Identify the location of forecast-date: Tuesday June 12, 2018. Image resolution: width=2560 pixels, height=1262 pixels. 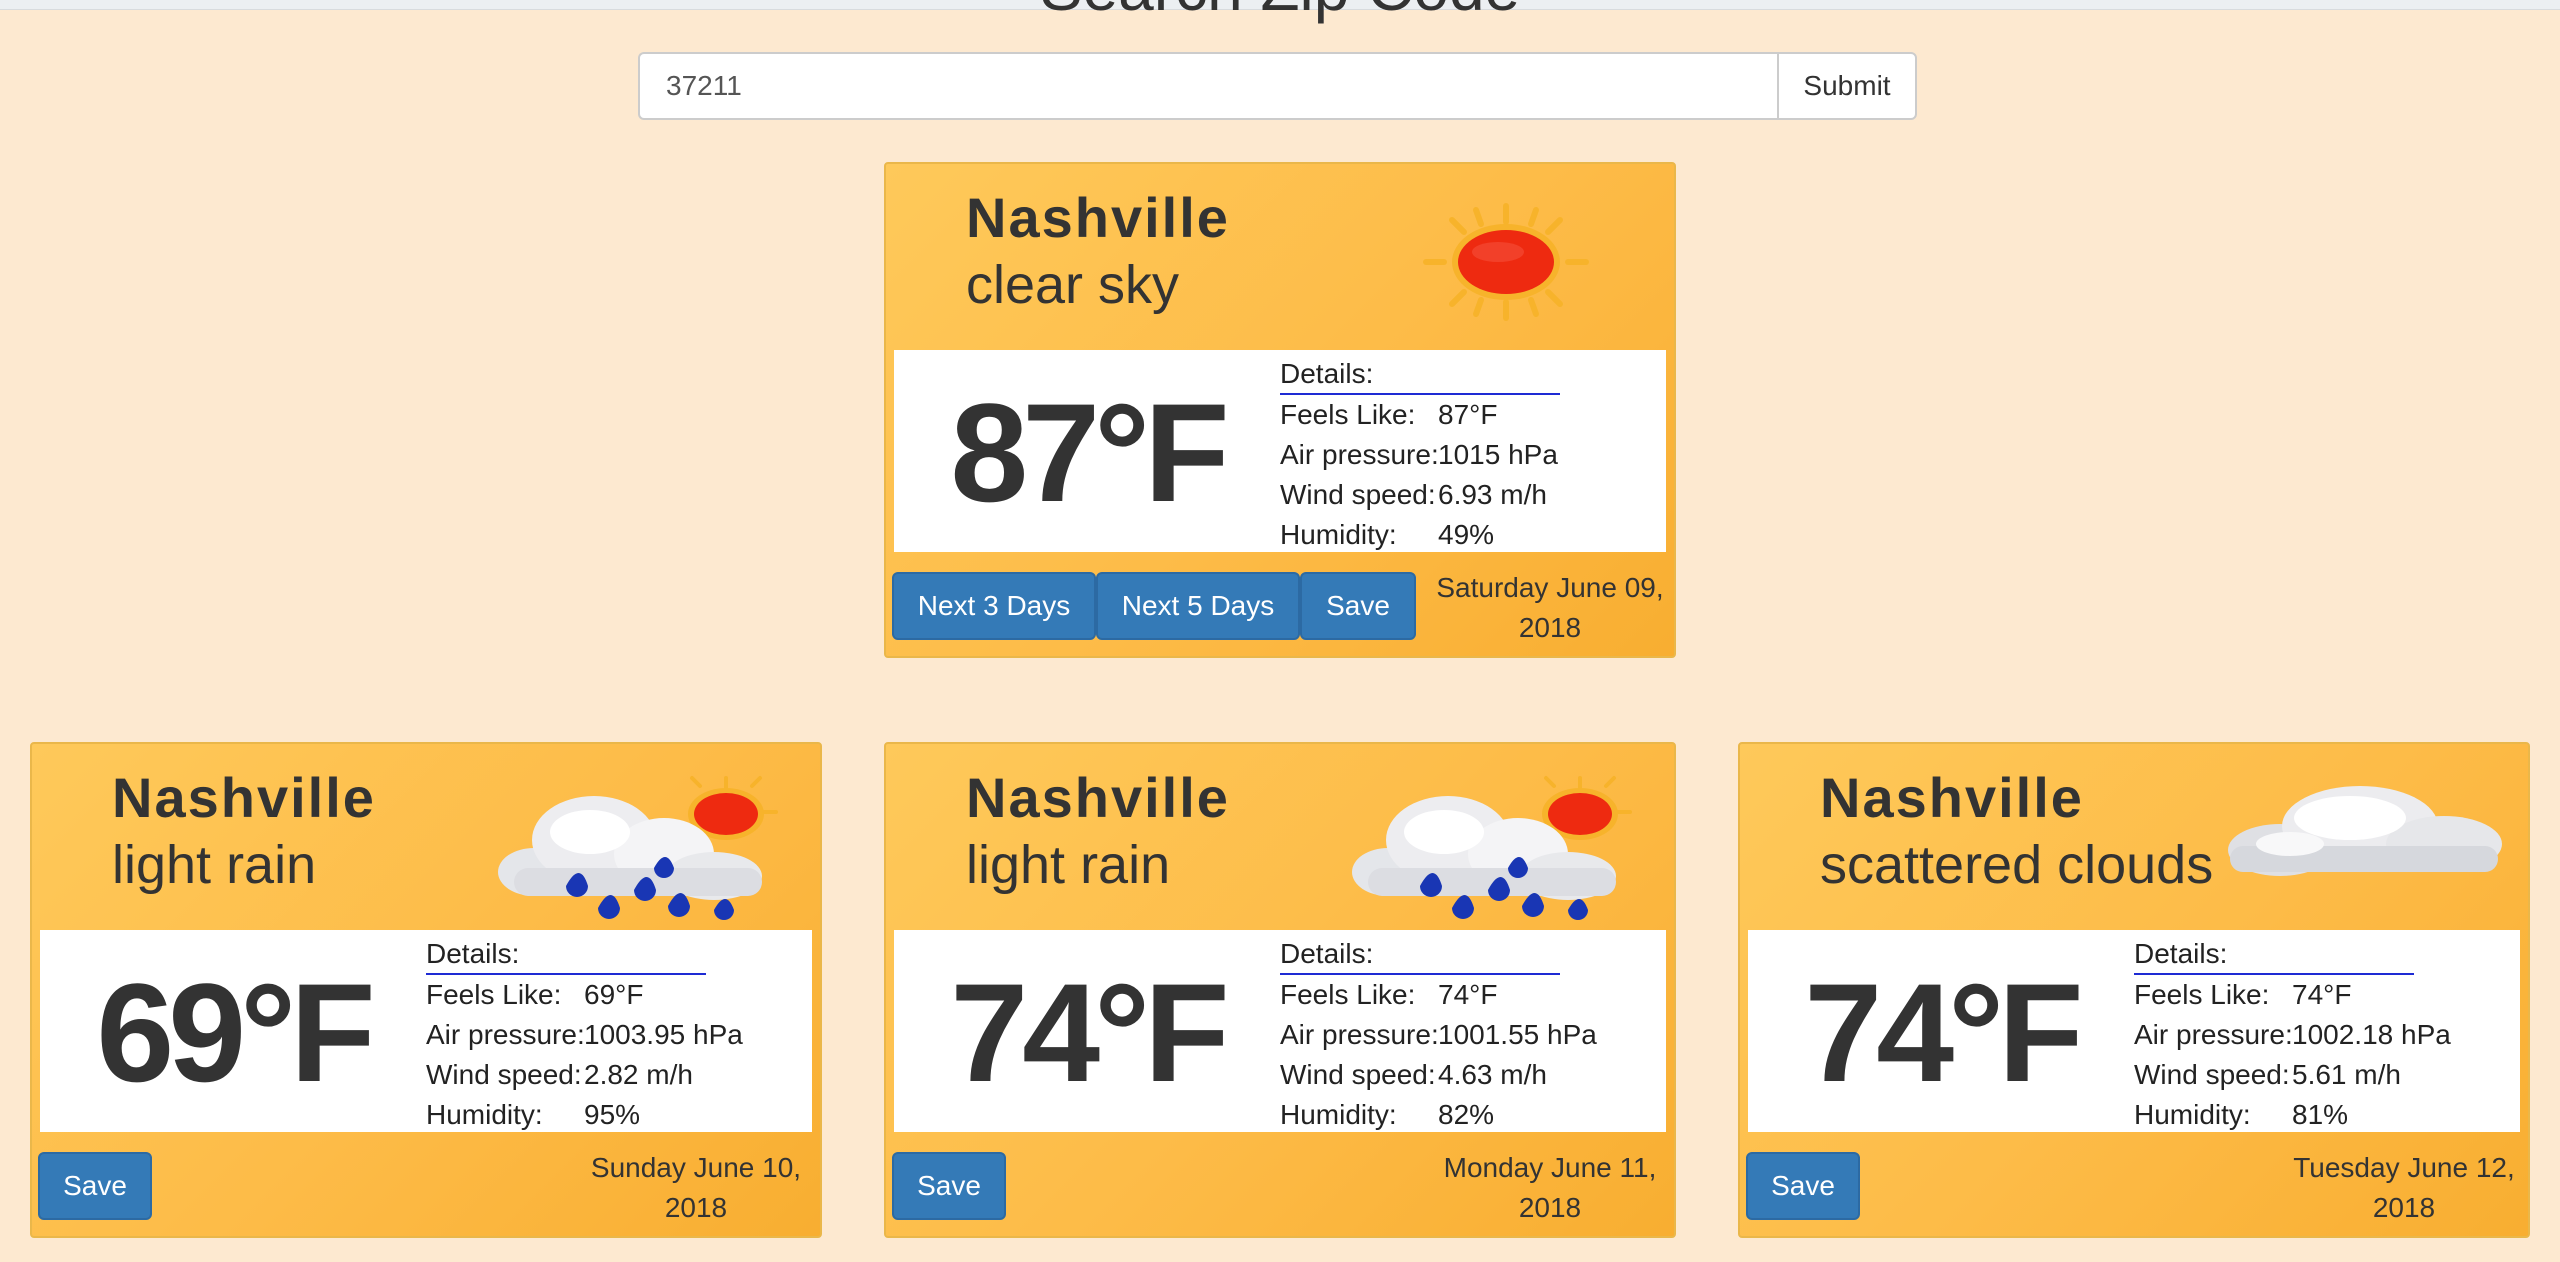
(2404, 1187).